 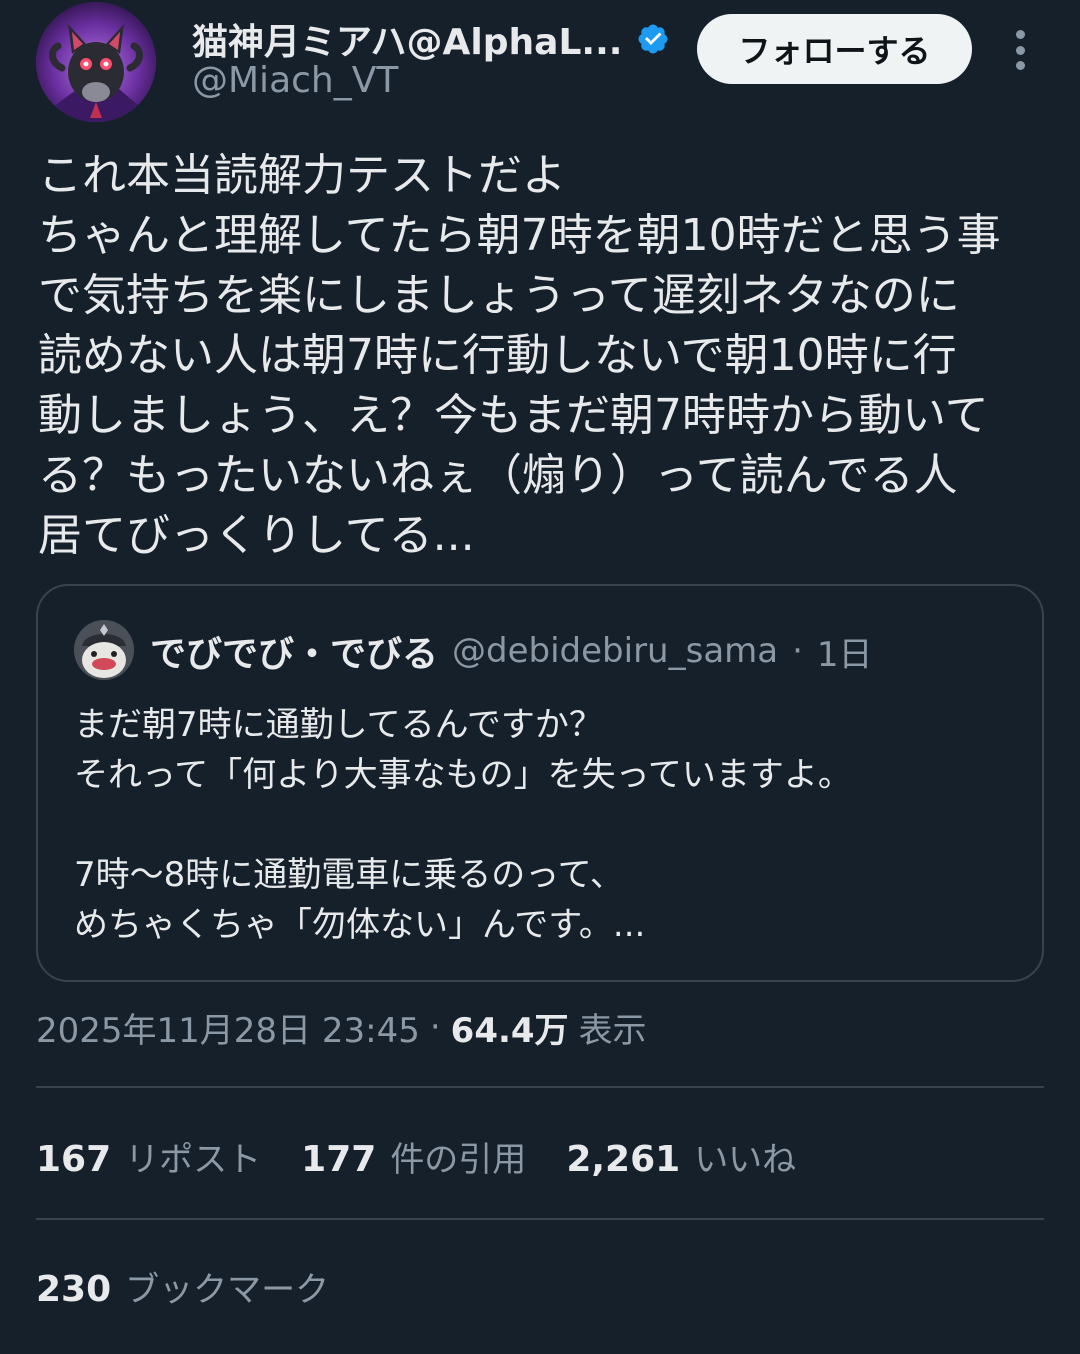 I want to click on reposts-count: 167, so click(x=74, y=1159).